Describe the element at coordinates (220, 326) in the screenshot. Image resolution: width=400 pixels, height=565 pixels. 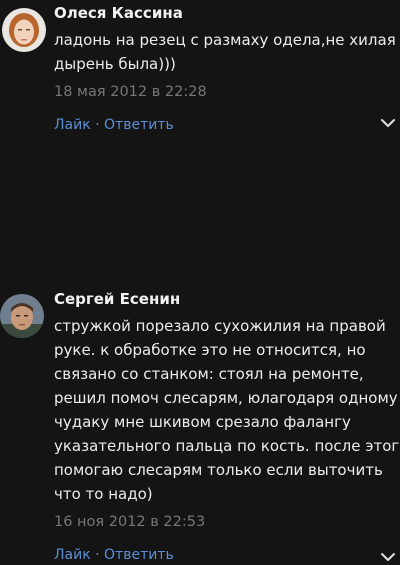
I see `comment-text-line: стружкой порезало сухожилия на правой` at that location.